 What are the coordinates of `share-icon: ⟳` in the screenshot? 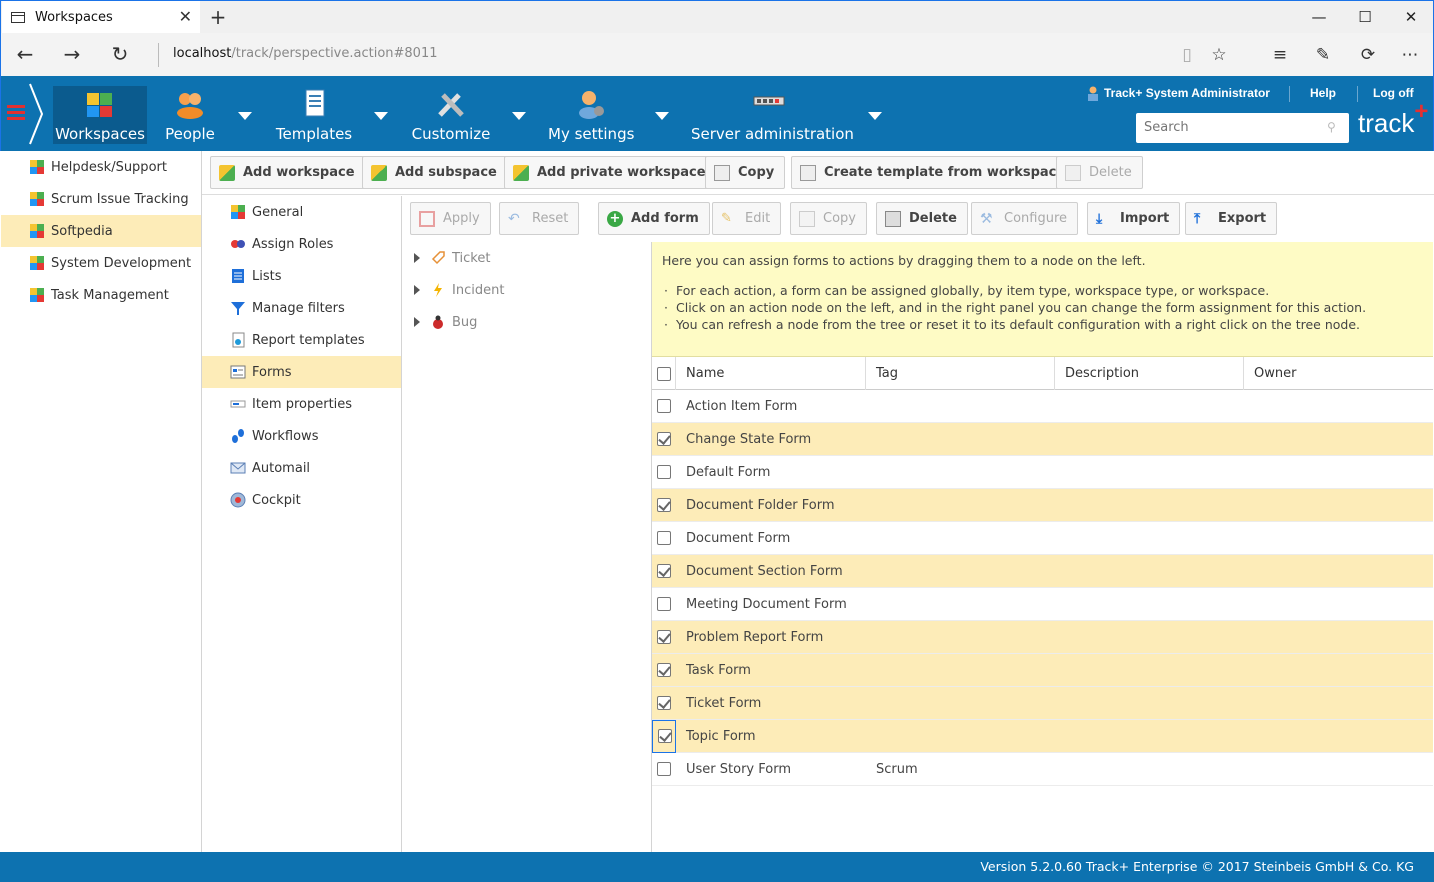 It's located at (1368, 55).